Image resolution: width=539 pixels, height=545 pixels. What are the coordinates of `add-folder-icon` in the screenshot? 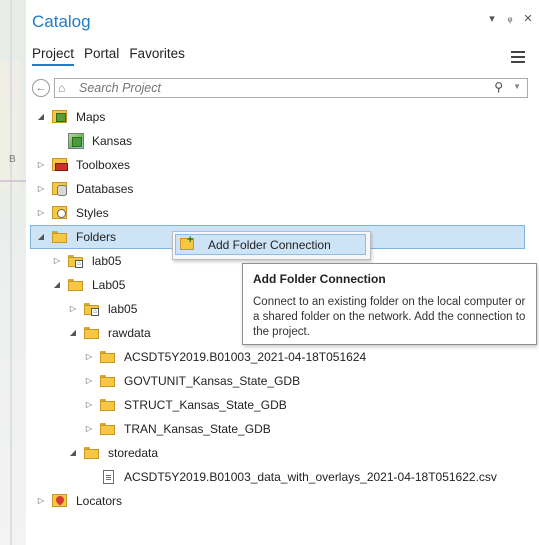 It's located at (187, 242).